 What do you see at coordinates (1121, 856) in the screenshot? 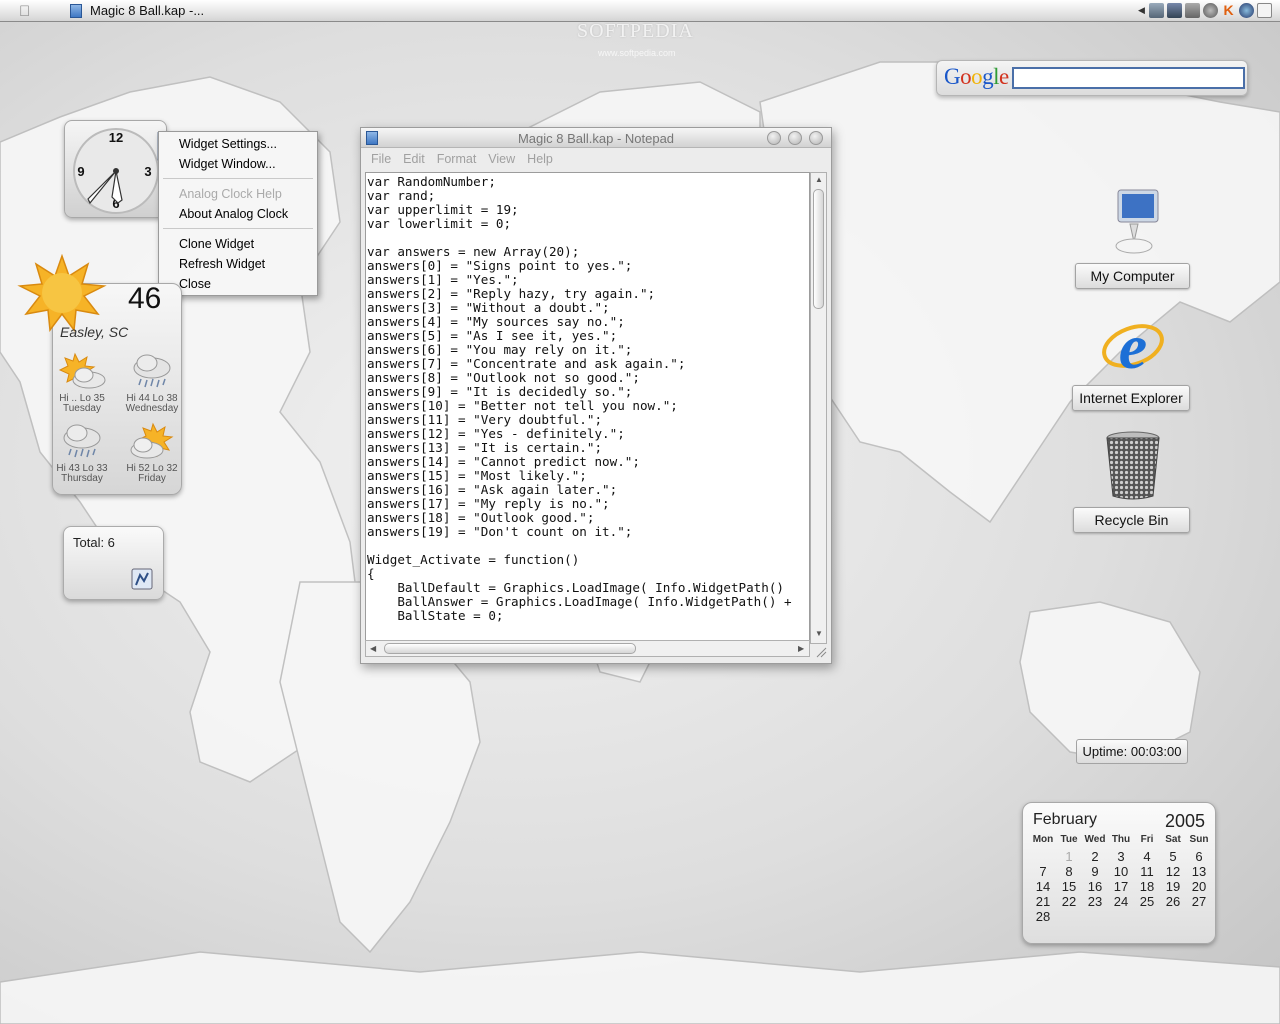
I see `calendar-day: 3` at bounding box center [1121, 856].